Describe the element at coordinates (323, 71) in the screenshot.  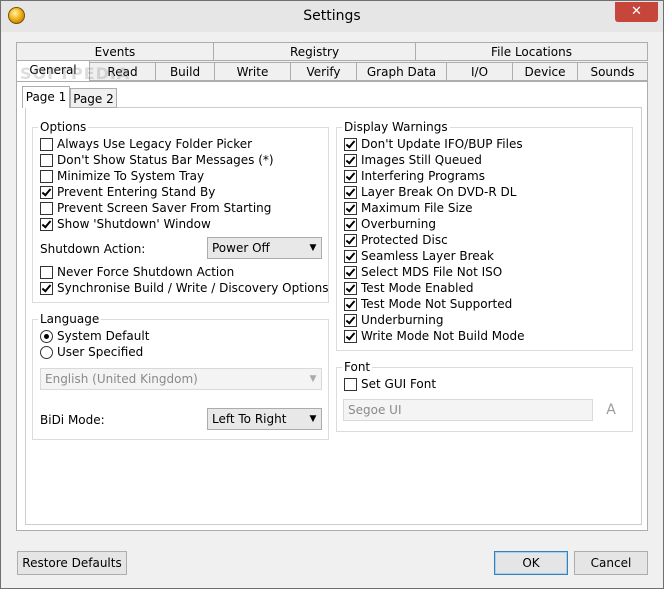
I see `tab-verify: Verify` at that location.